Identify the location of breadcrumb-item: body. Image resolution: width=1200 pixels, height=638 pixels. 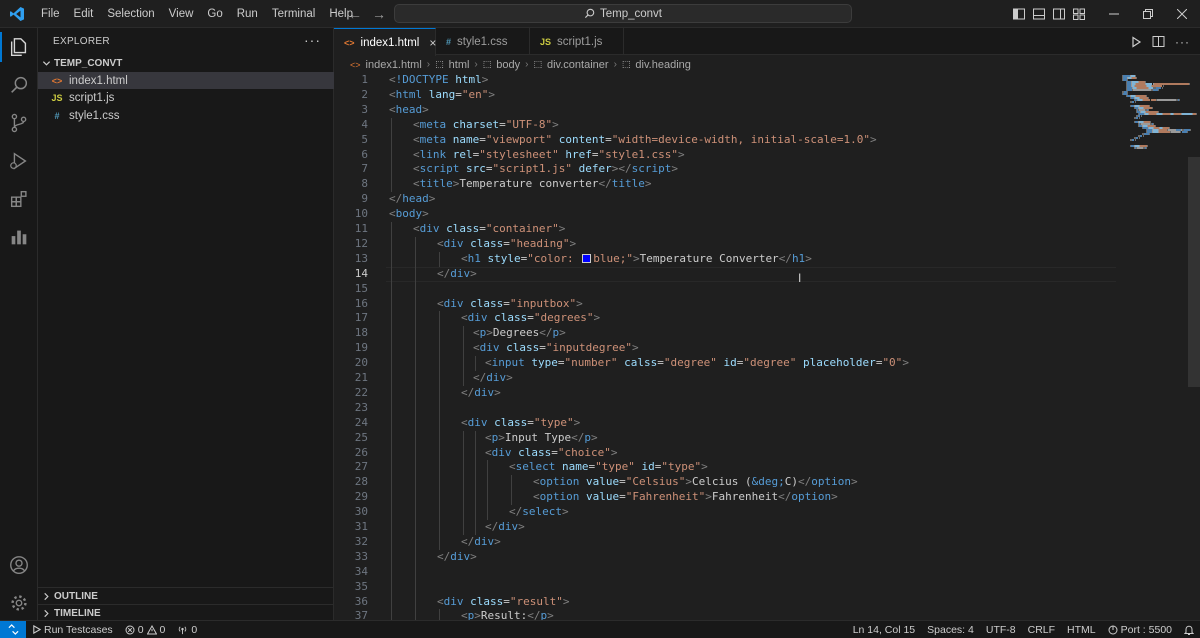
(508, 65).